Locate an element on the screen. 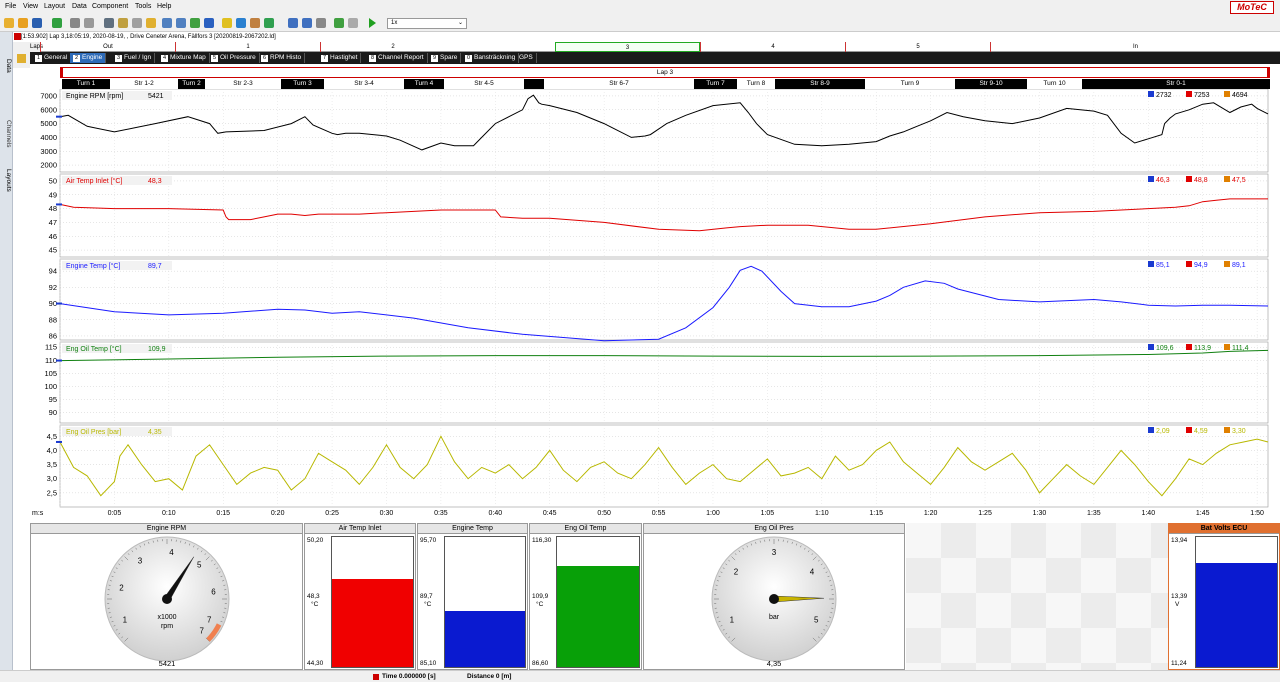 Image resolution: width=1280 pixels, height=682 pixels. tab-label: RPM Histo is located at coordinates (286, 57).